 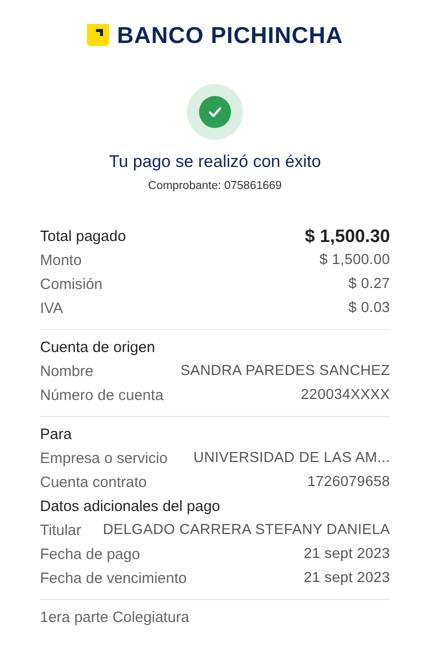 I want to click on total-amount: $ 1,500.30, so click(x=347, y=236).